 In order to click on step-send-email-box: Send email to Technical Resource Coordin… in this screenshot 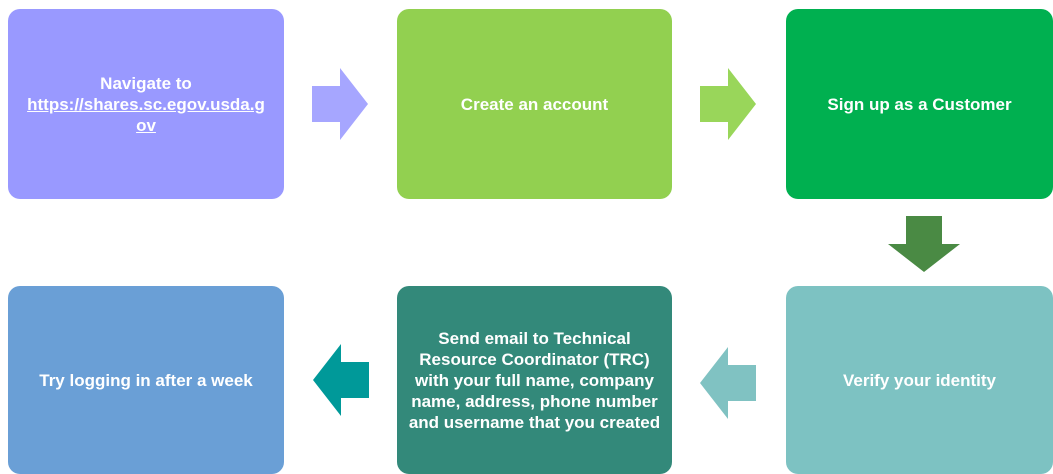, I will do `click(534, 380)`.